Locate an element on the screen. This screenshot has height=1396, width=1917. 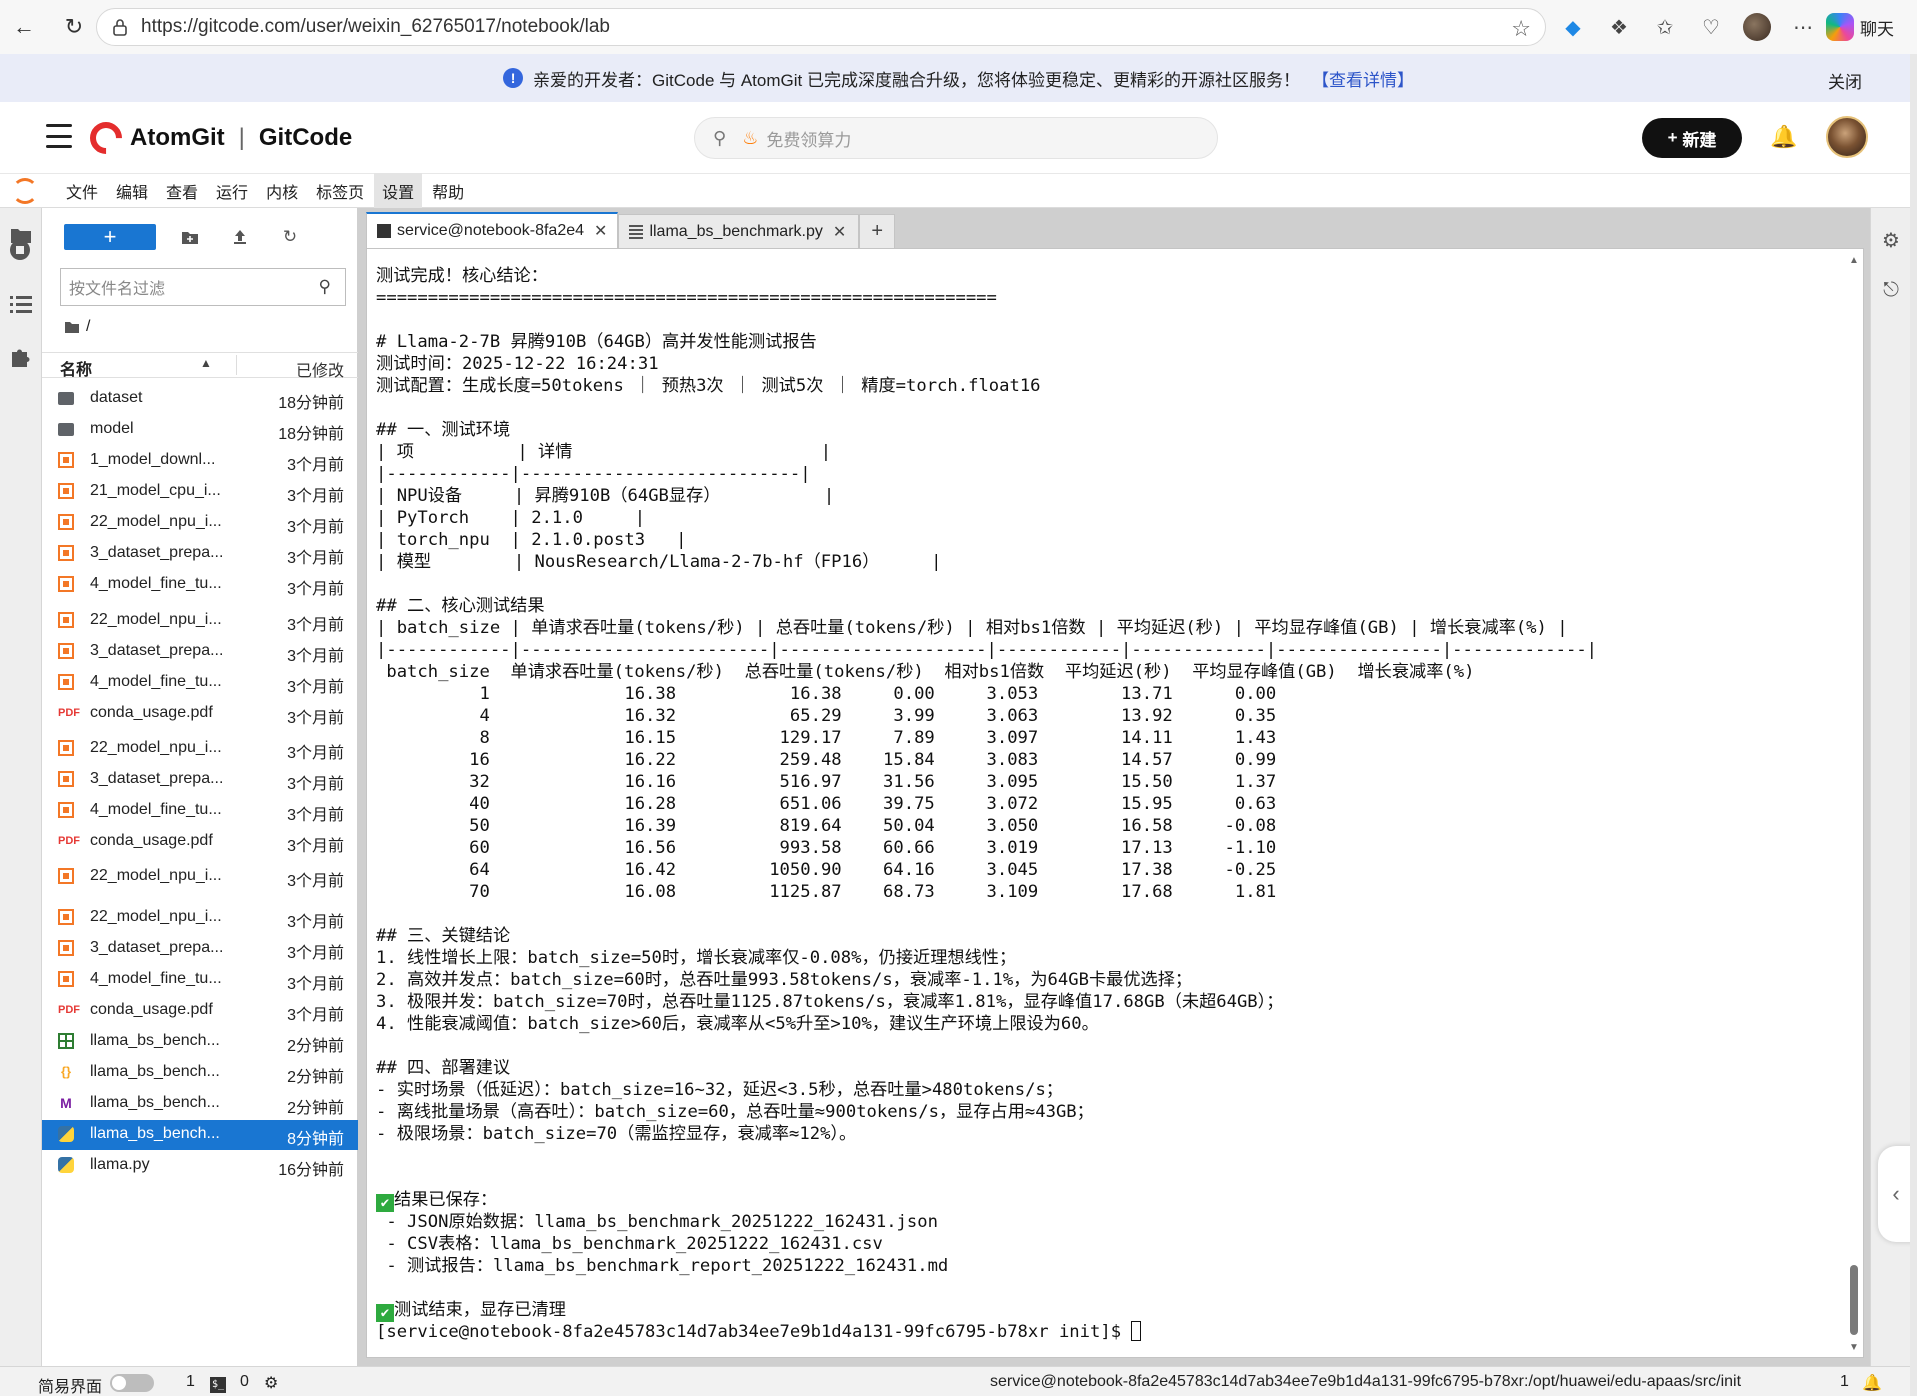
new-tab-button: + is located at coordinates (877, 231).